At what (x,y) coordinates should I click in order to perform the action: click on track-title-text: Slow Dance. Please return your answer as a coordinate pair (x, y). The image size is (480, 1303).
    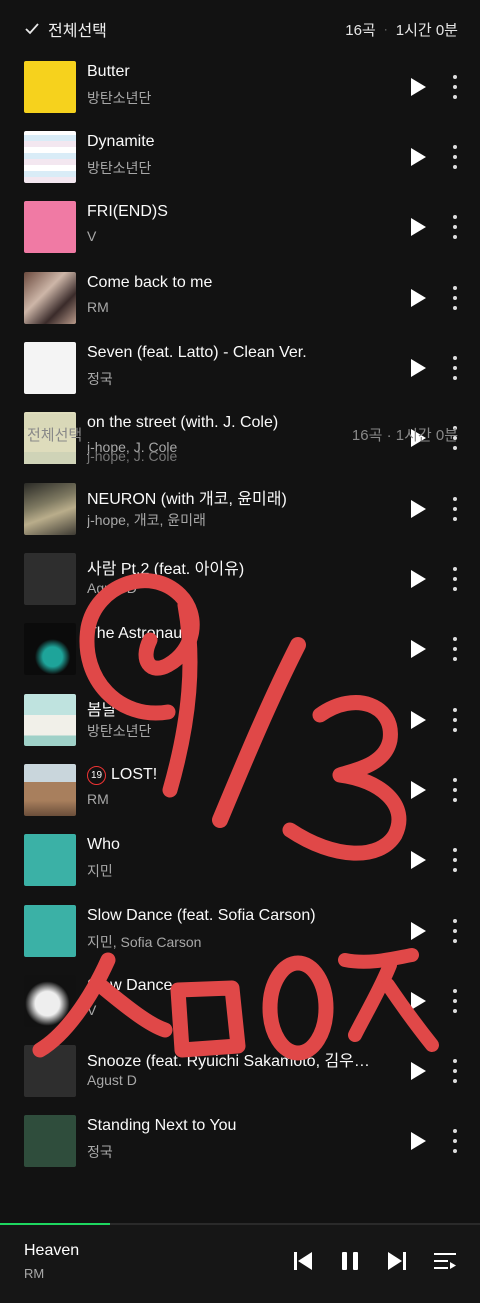
    Looking at the image, I should click on (130, 985).